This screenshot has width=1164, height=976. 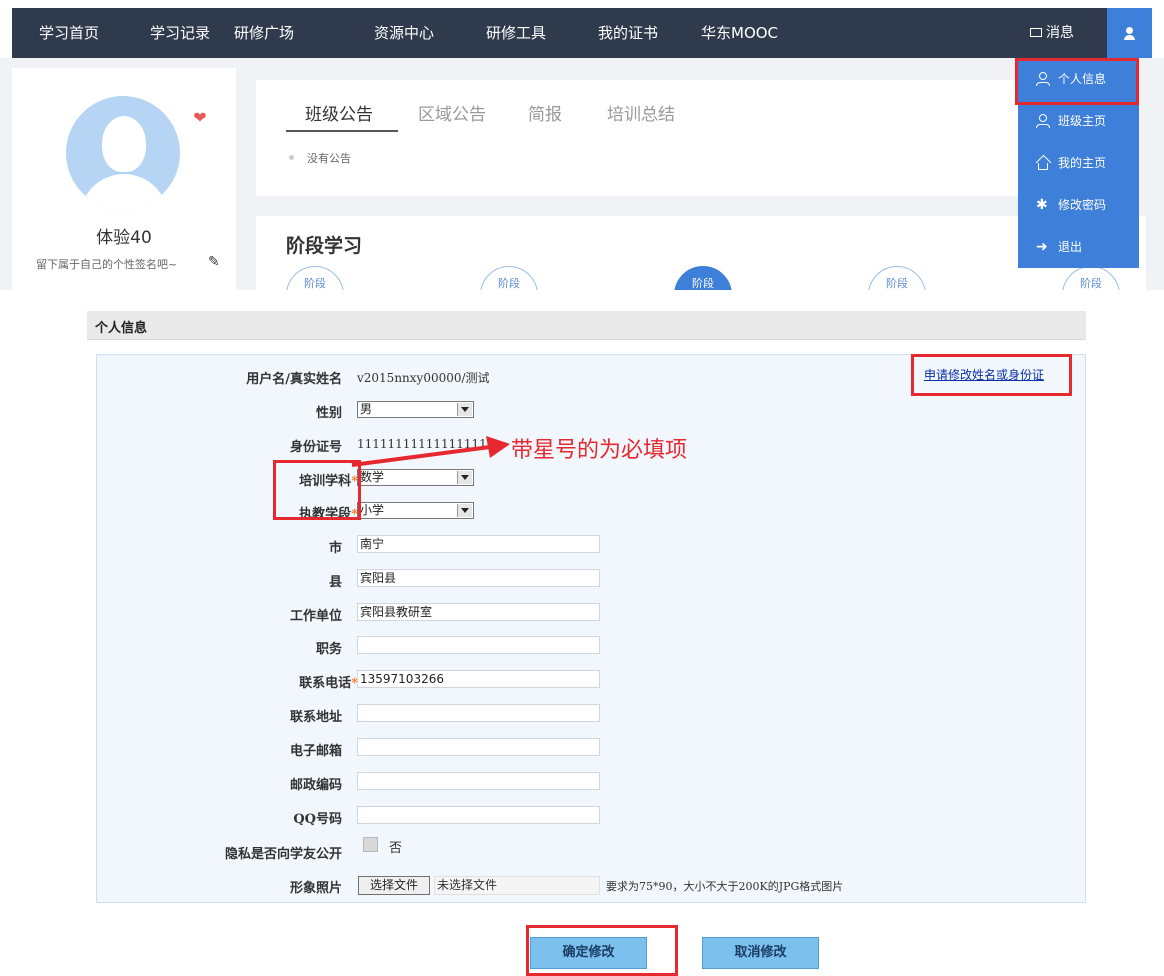 What do you see at coordinates (324, 246) in the screenshot?
I see `stage-title: 阶段学习` at bounding box center [324, 246].